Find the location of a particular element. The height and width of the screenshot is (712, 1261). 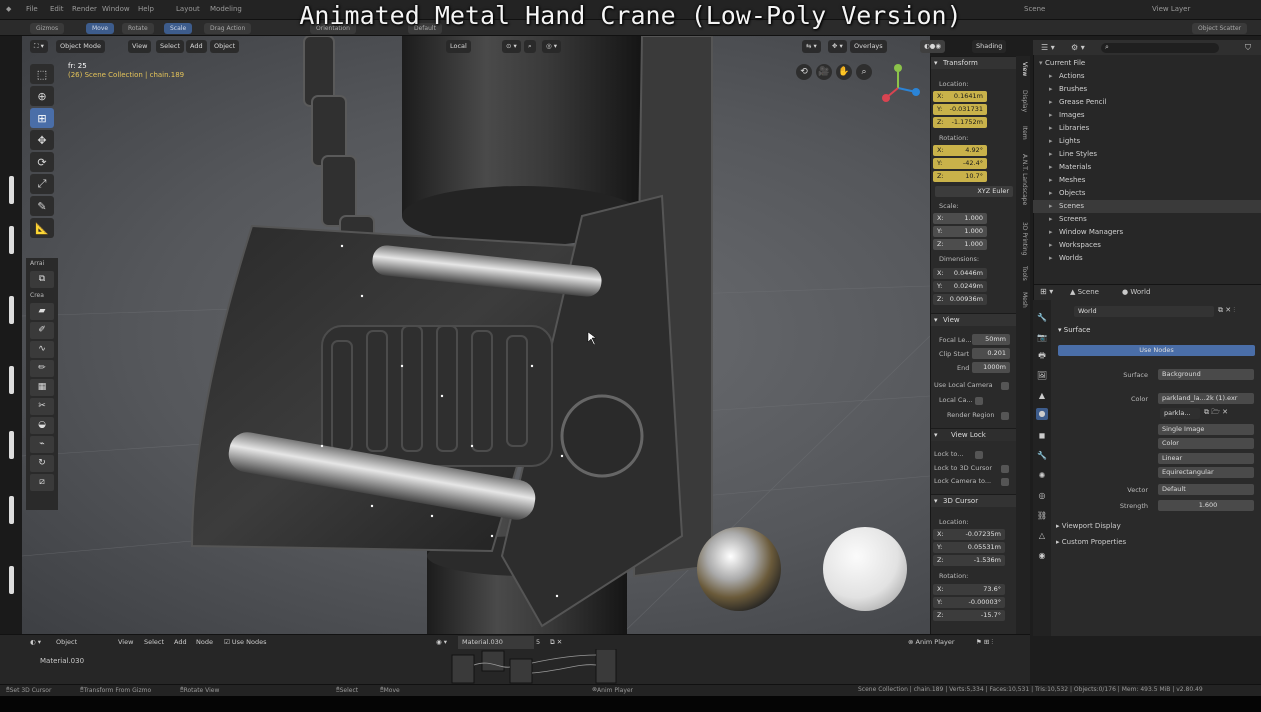

modifier-tab-icon: 🔧 is located at coordinates (1042, 456).